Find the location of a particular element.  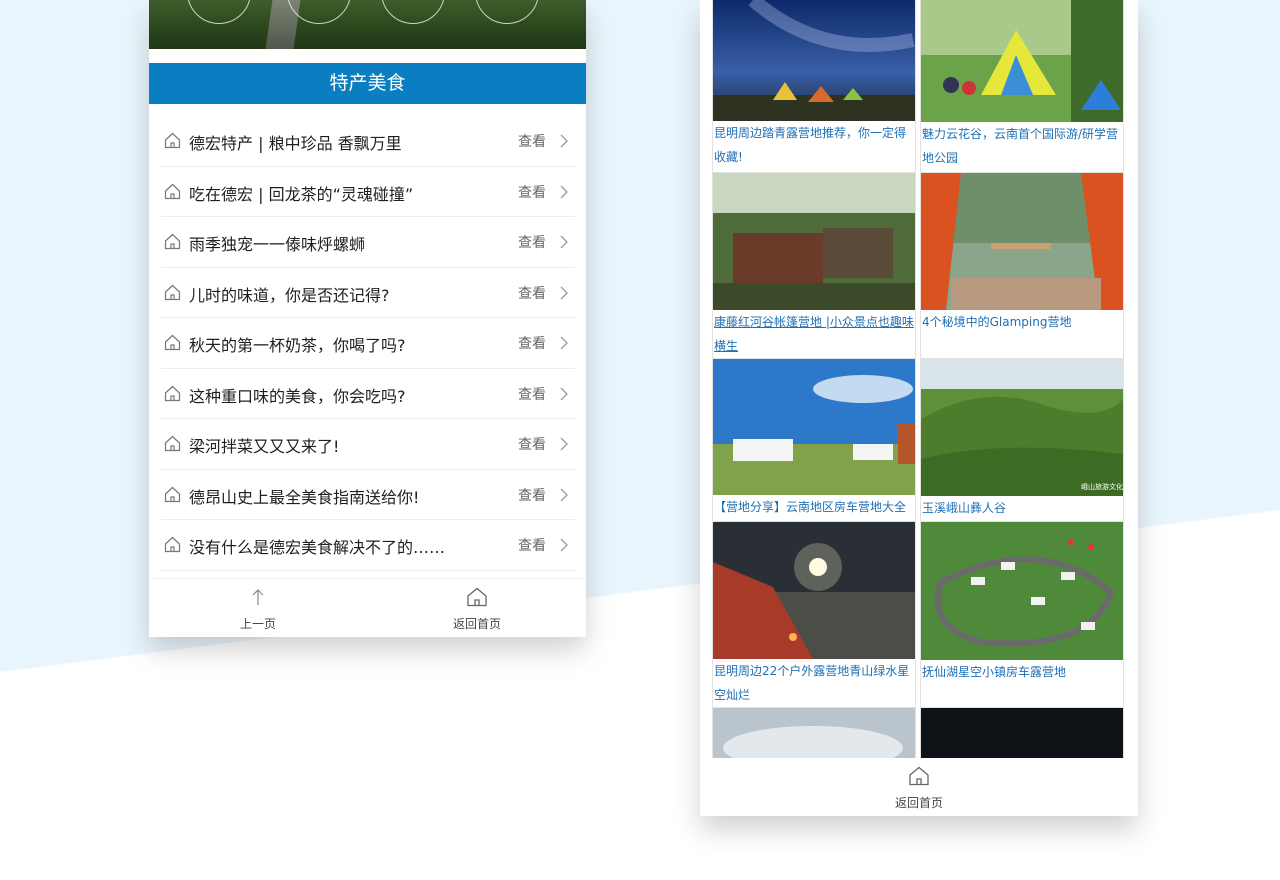

list-item: 没有什么是德宏美食解决不了的…… 查看 is located at coordinates (368, 545).